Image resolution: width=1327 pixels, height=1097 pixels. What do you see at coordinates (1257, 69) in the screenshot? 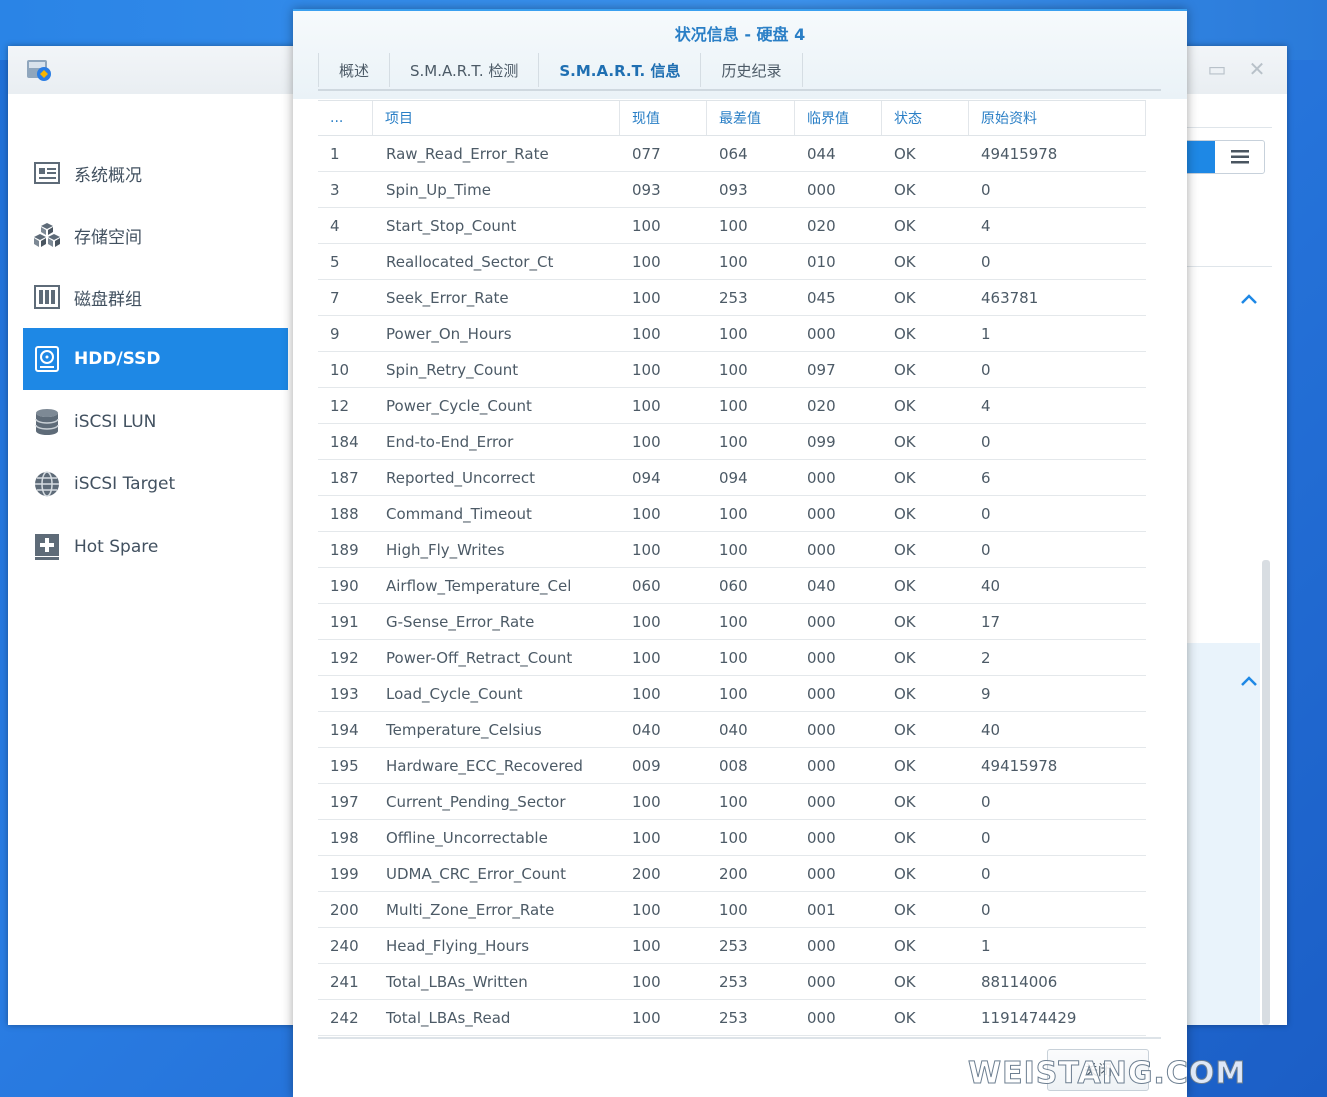
I see `close-icon: ✕` at bounding box center [1257, 69].